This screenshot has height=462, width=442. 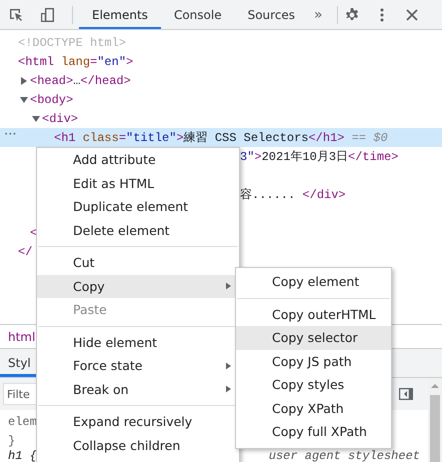 I want to click on menu-item: Duplicate element, so click(x=138, y=206).